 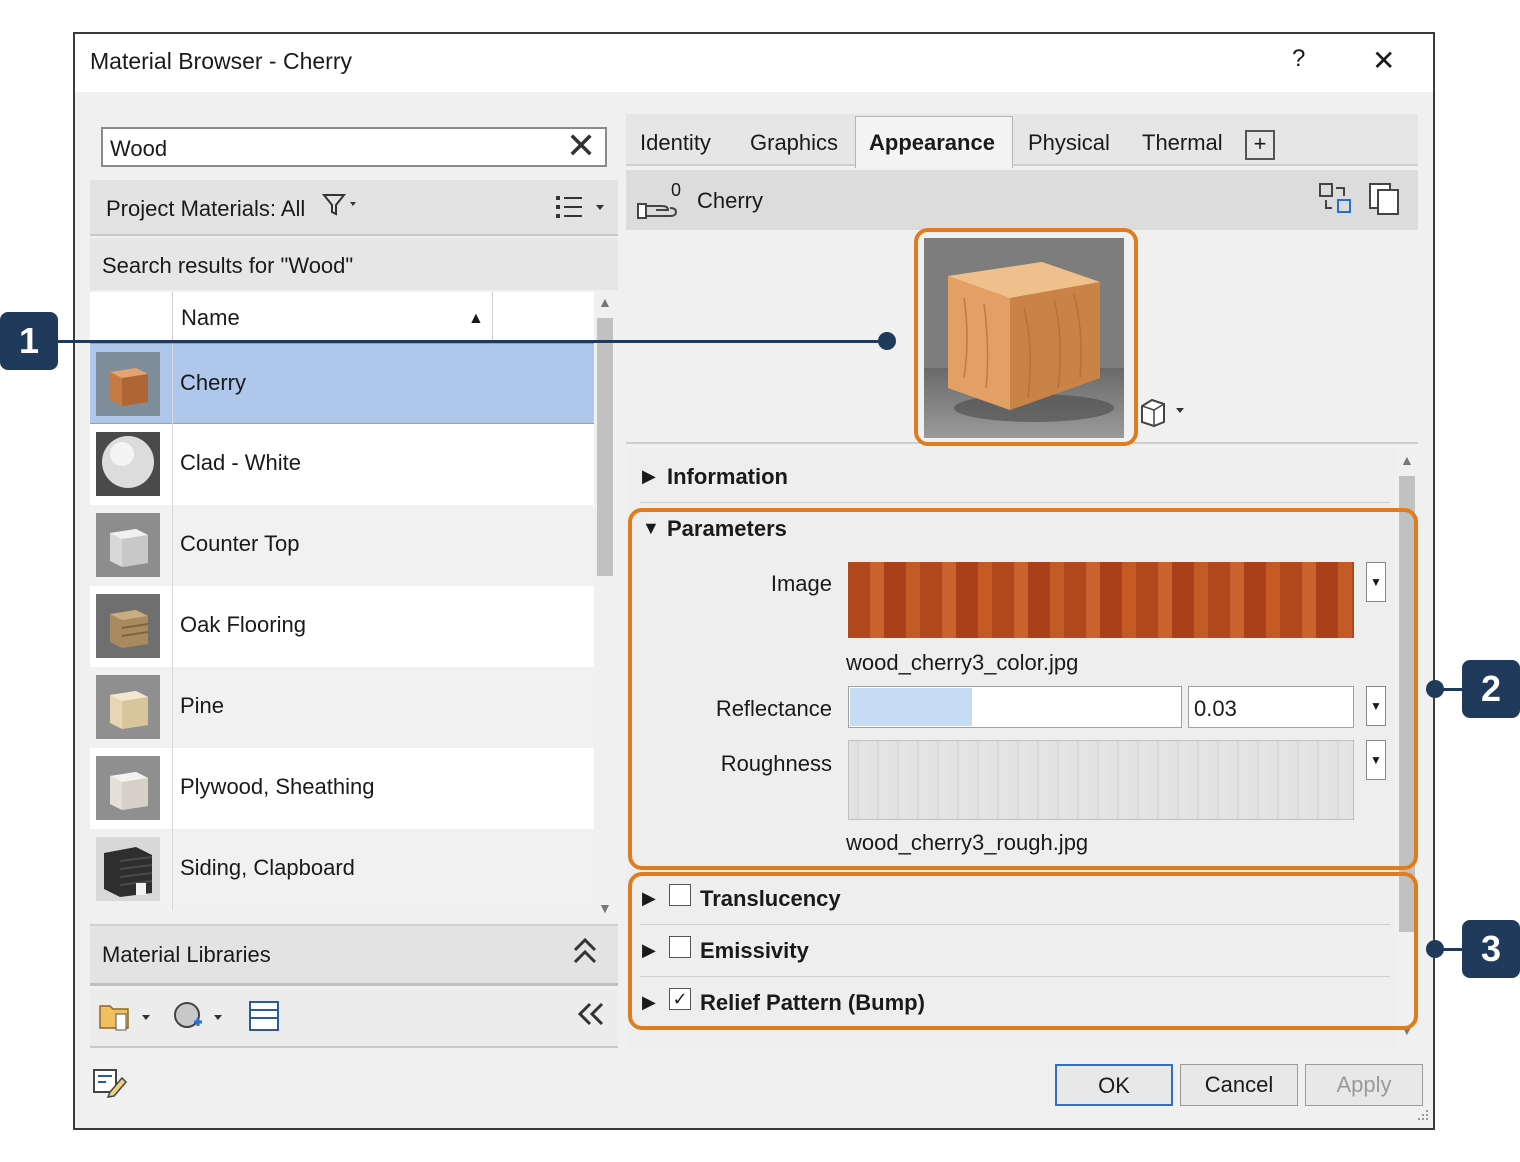 What do you see at coordinates (110, 1085) in the screenshot?
I see `material-editor-icon` at bounding box center [110, 1085].